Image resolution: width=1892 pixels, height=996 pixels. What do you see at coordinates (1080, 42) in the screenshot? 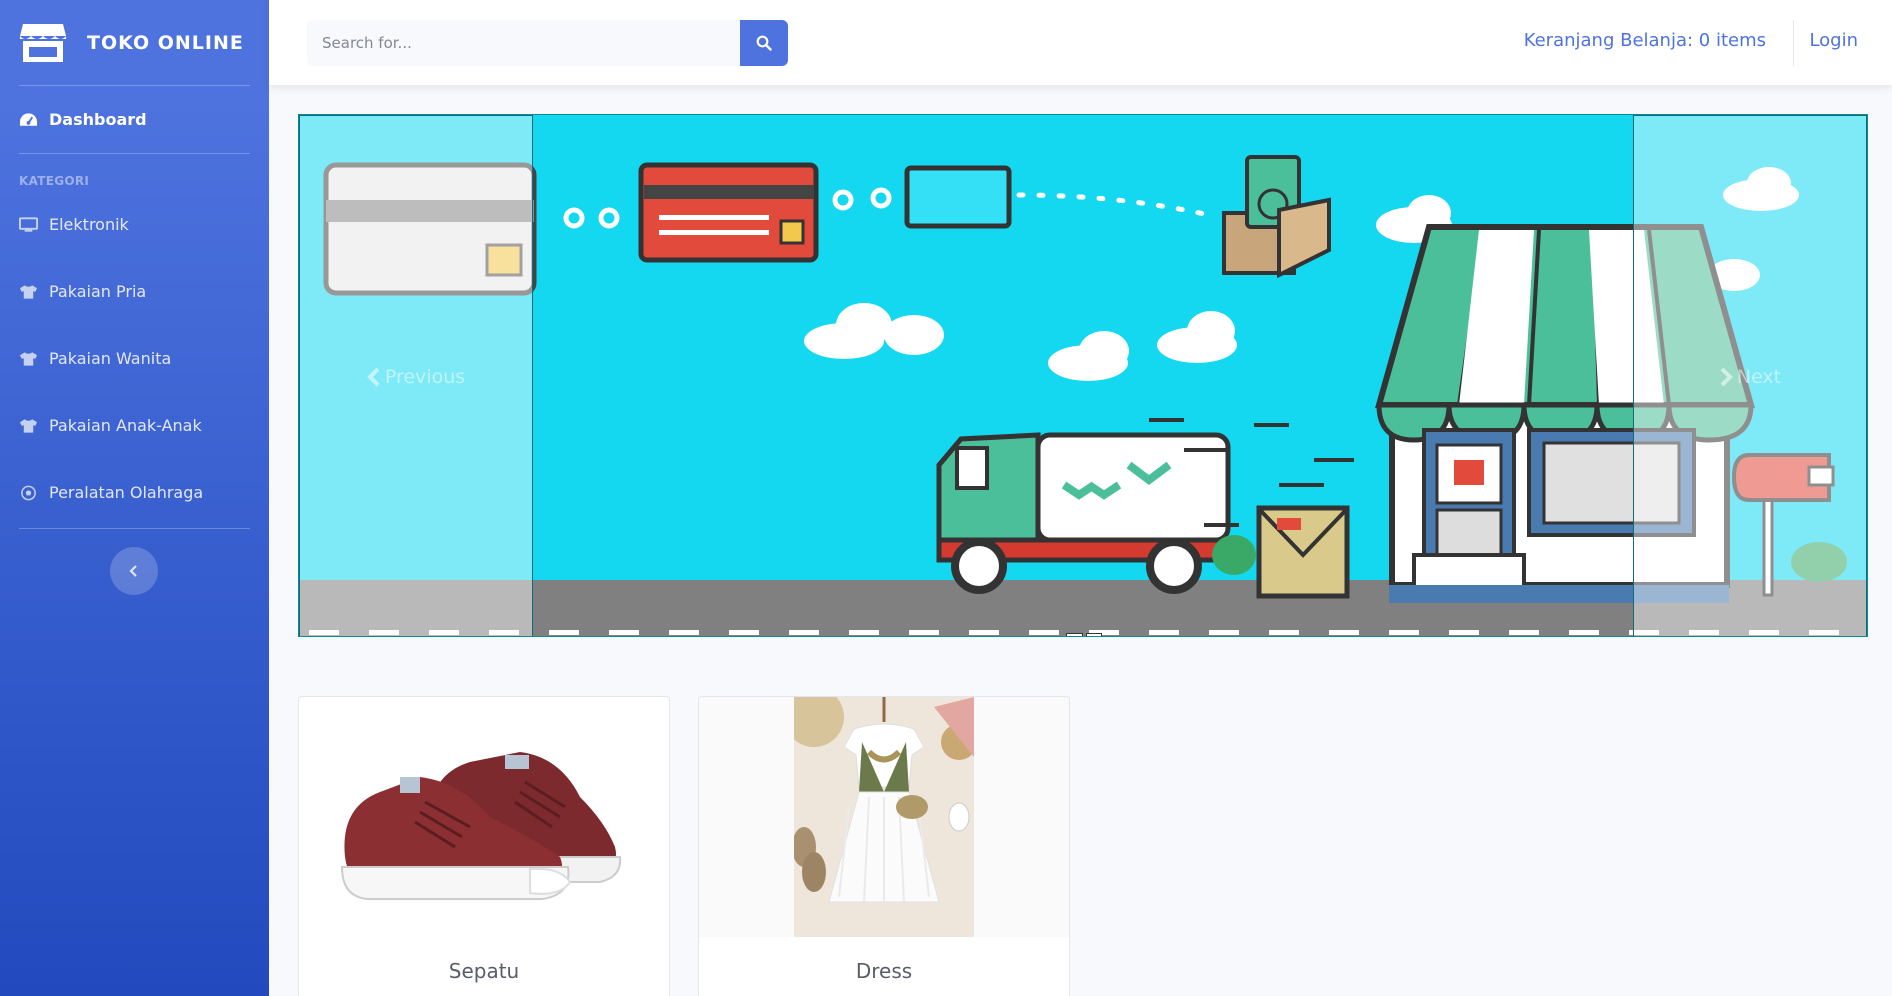
I see `topbar: Keranjang Belanja: 0 items Login` at bounding box center [1080, 42].